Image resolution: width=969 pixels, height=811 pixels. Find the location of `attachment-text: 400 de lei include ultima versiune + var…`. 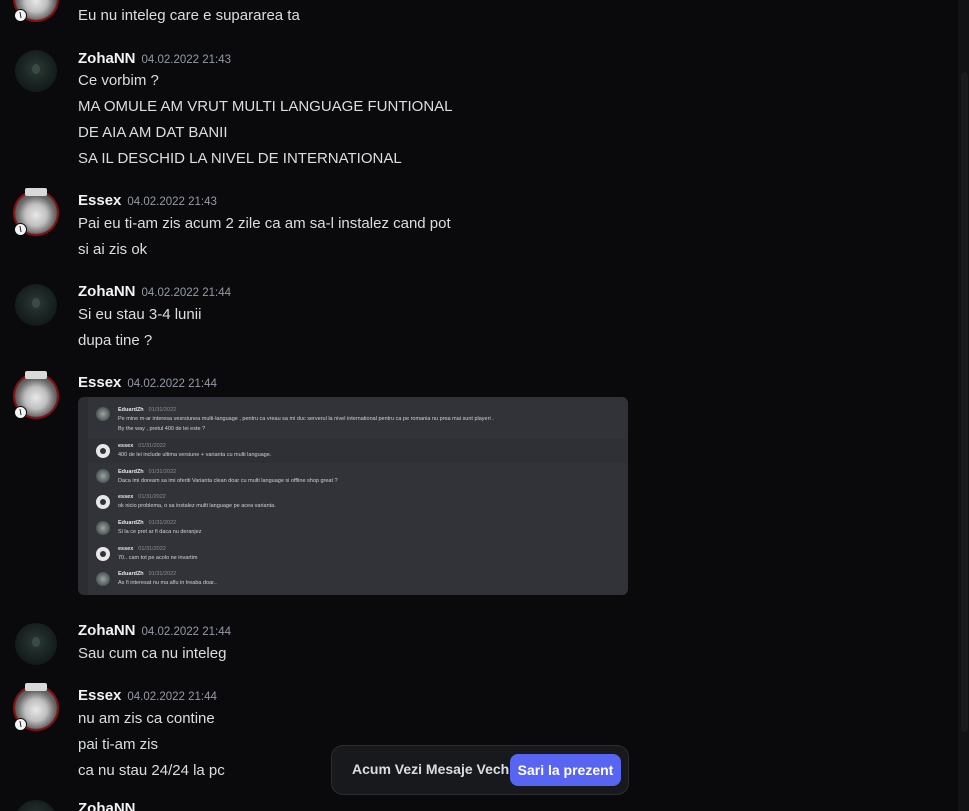

attachment-text: 400 de lei include ultima versiune + var… is located at coordinates (195, 455).